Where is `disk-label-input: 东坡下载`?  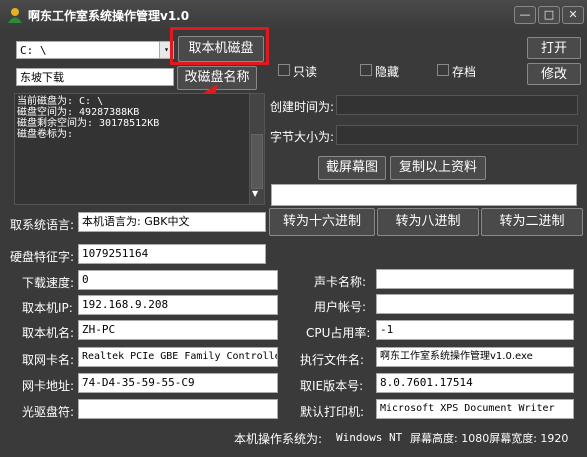 disk-label-input: 东坡下载 is located at coordinates (95, 77).